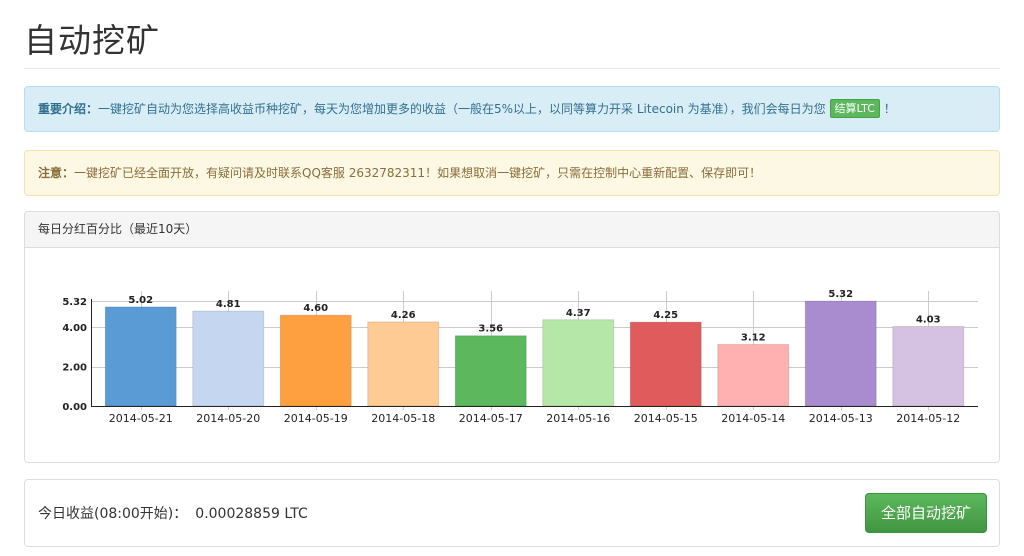  Describe the element at coordinates (753, 337) in the screenshot. I see `bar-value-label: 3.12` at that location.